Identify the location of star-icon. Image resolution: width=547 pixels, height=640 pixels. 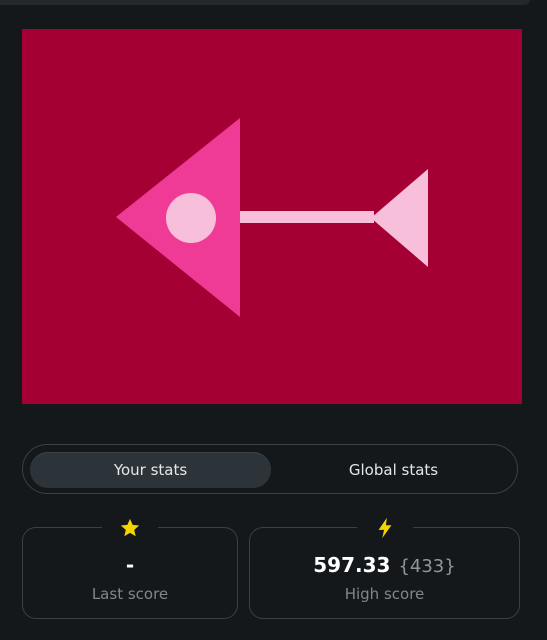
(130, 528).